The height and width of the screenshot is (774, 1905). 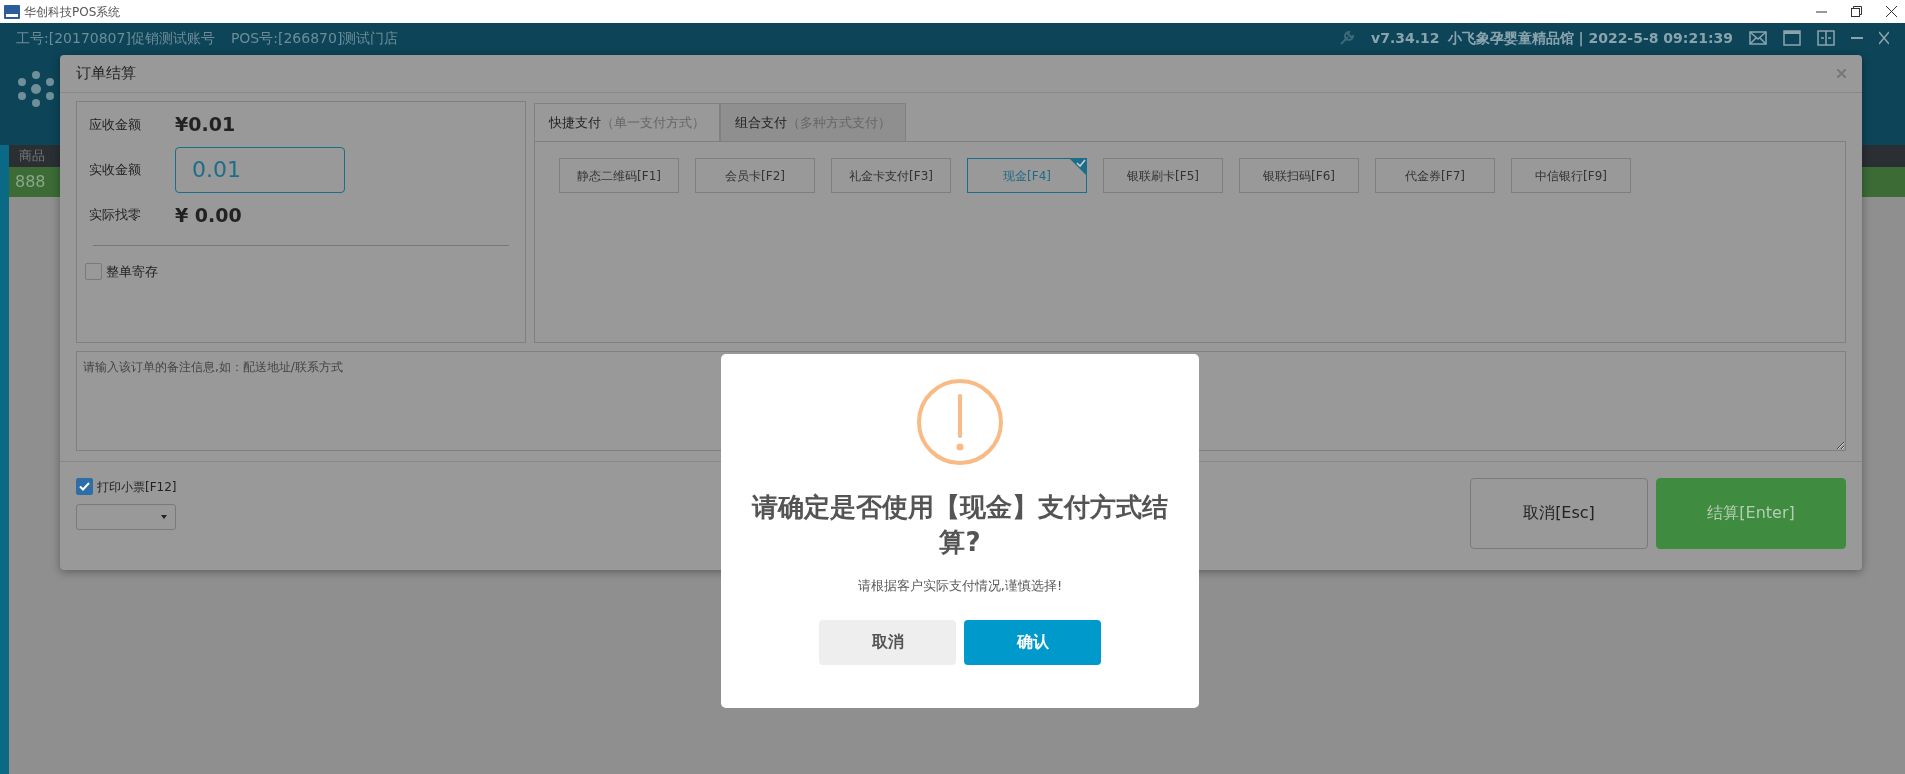 I want to click on pos-label: POS号:[266870]测试门店, so click(x=314, y=38).